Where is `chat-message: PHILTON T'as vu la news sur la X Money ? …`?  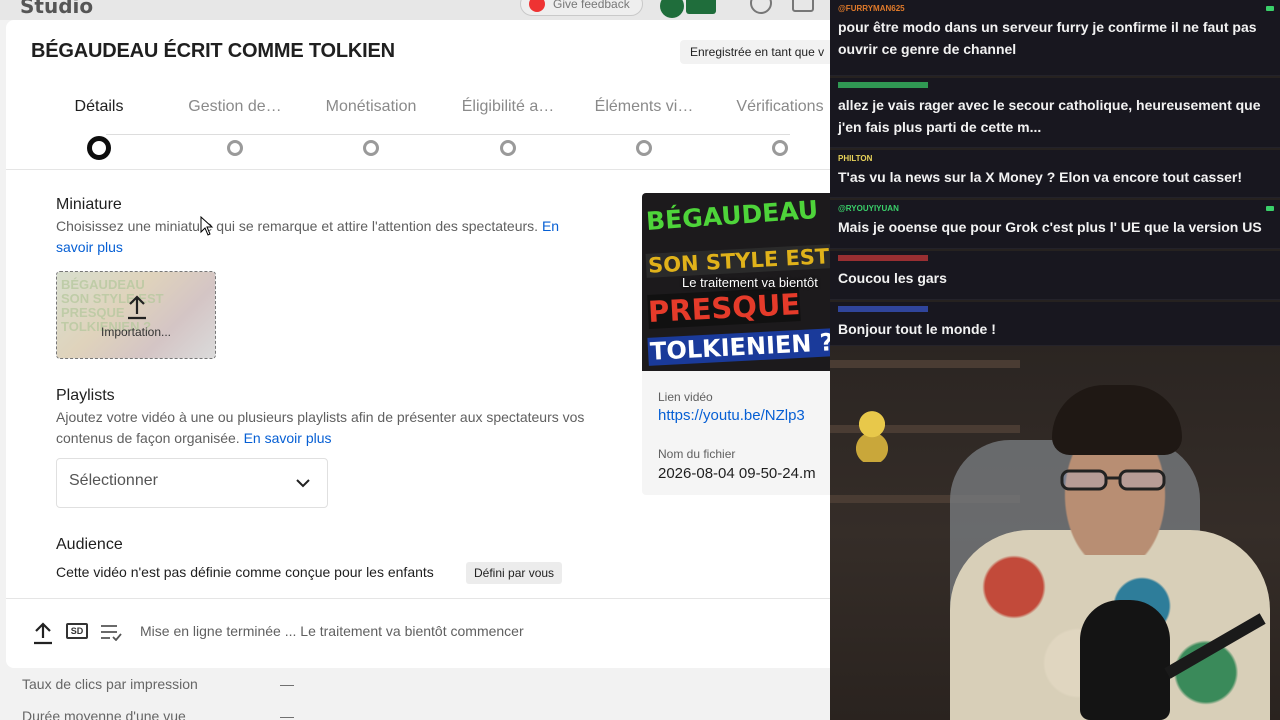
chat-message: PHILTON T'as vu la news sur la X Money ? … is located at coordinates (1055, 174).